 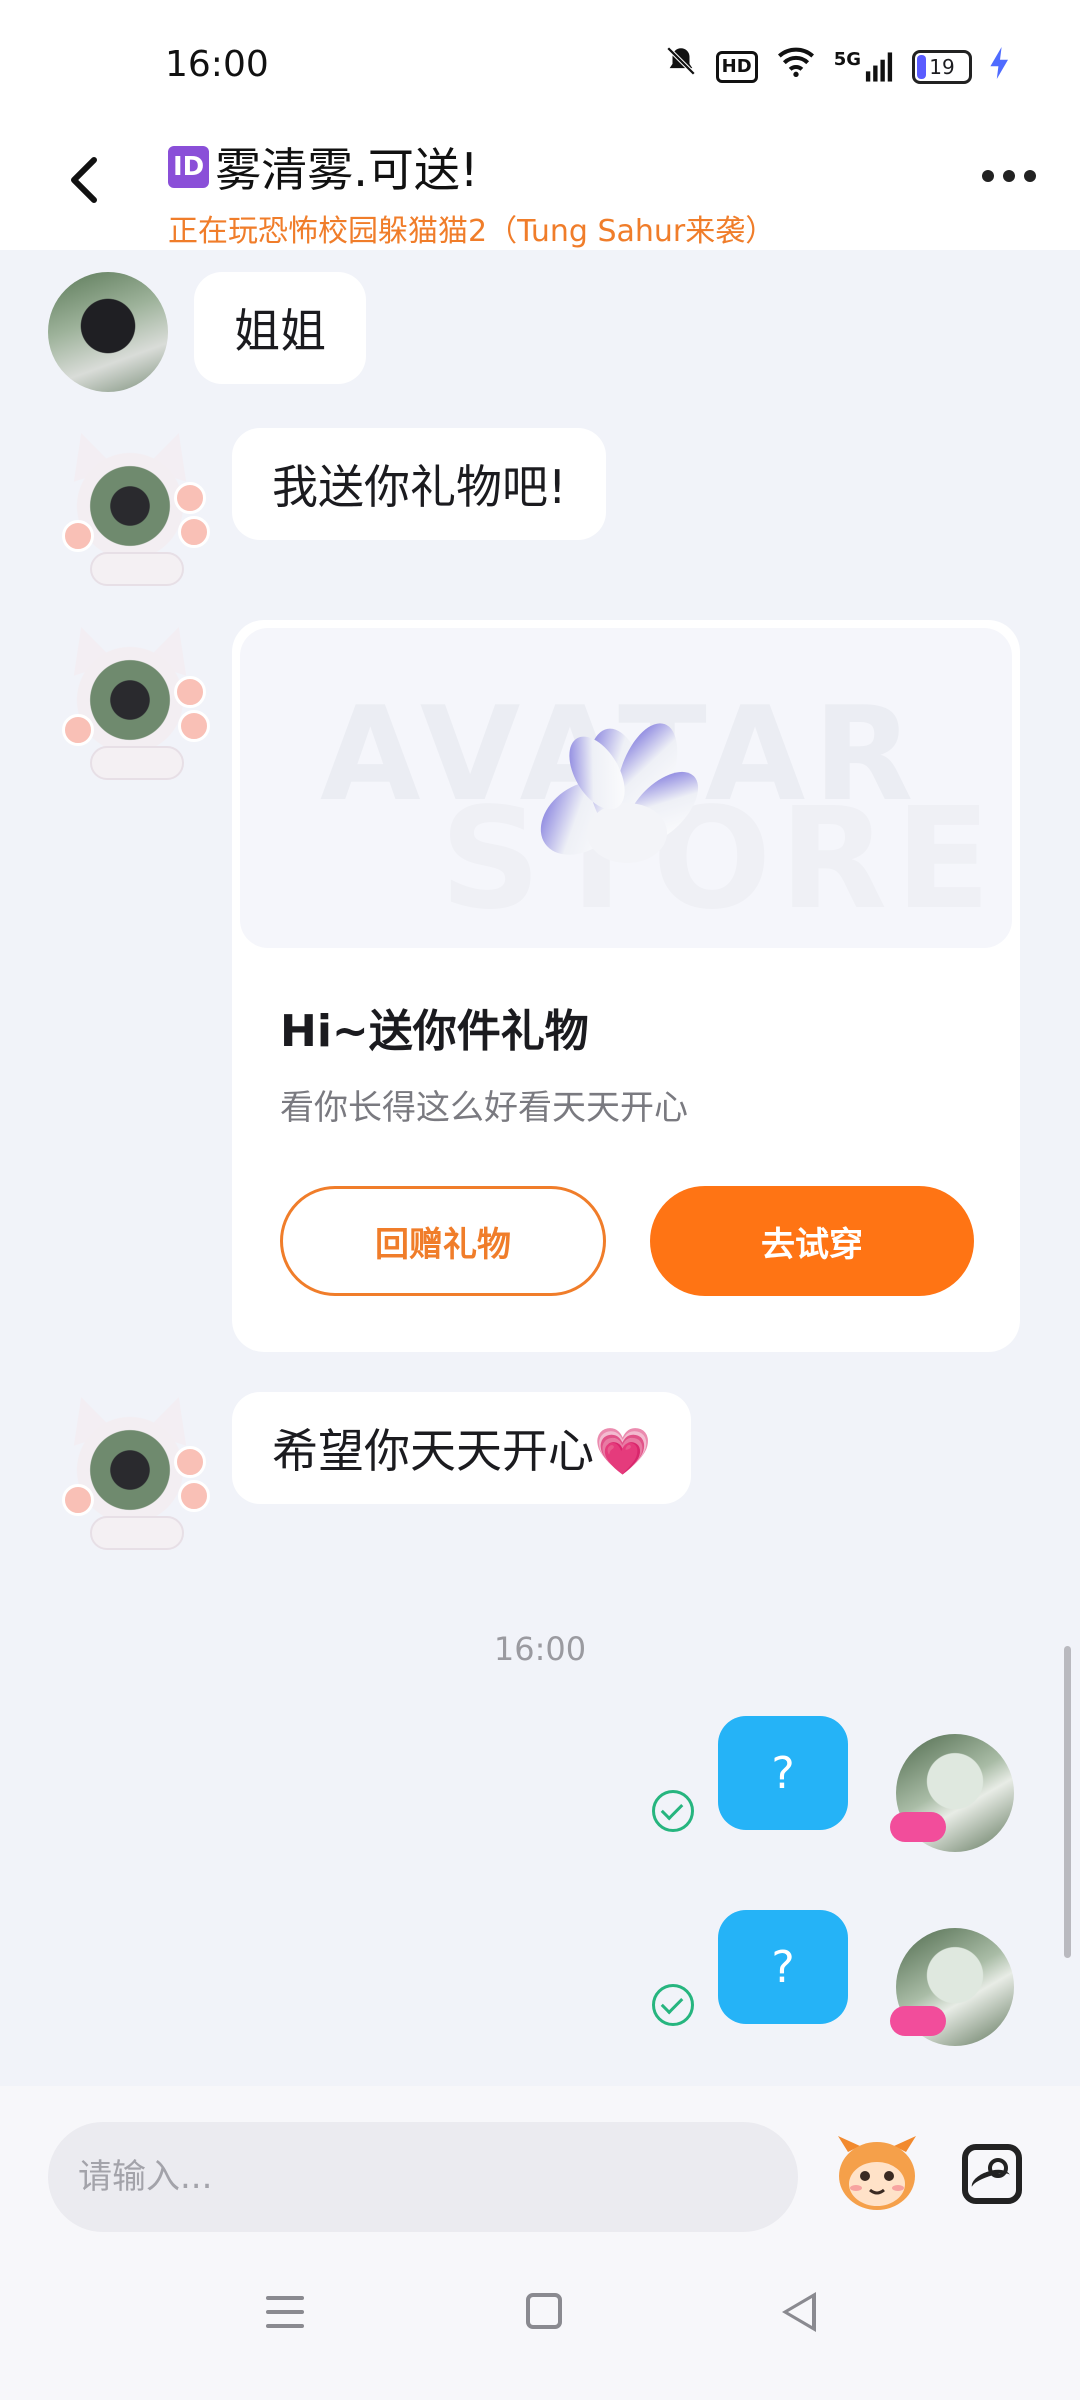 I want to click on battery-level: 19, so click(x=942, y=66).